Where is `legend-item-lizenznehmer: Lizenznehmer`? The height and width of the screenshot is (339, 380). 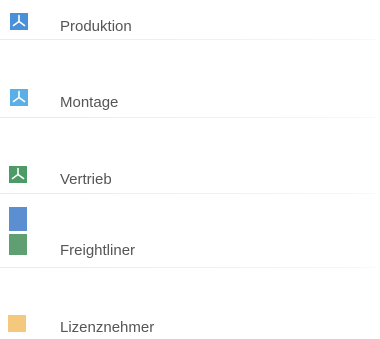 legend-item-lizenznehmer: Lizenznehmer is located at coordinates (190, 322).